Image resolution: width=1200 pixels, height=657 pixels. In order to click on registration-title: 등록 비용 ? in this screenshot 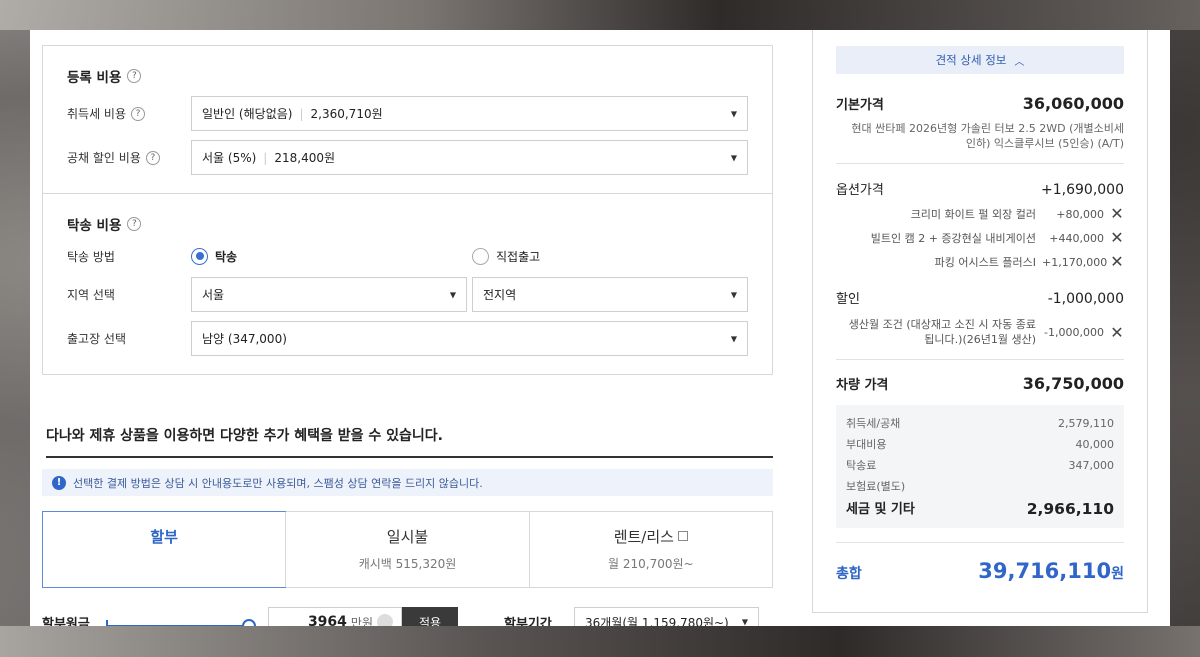, I will do `click(407, 76)`.